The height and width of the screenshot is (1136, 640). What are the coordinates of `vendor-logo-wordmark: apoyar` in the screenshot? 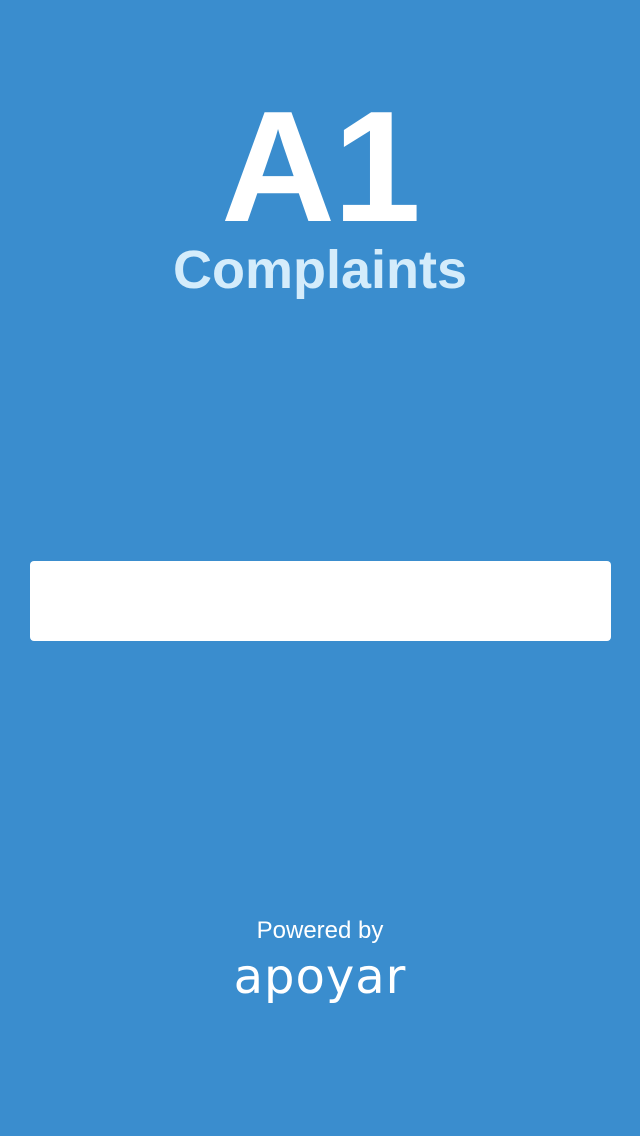 It's located at (320, 977).